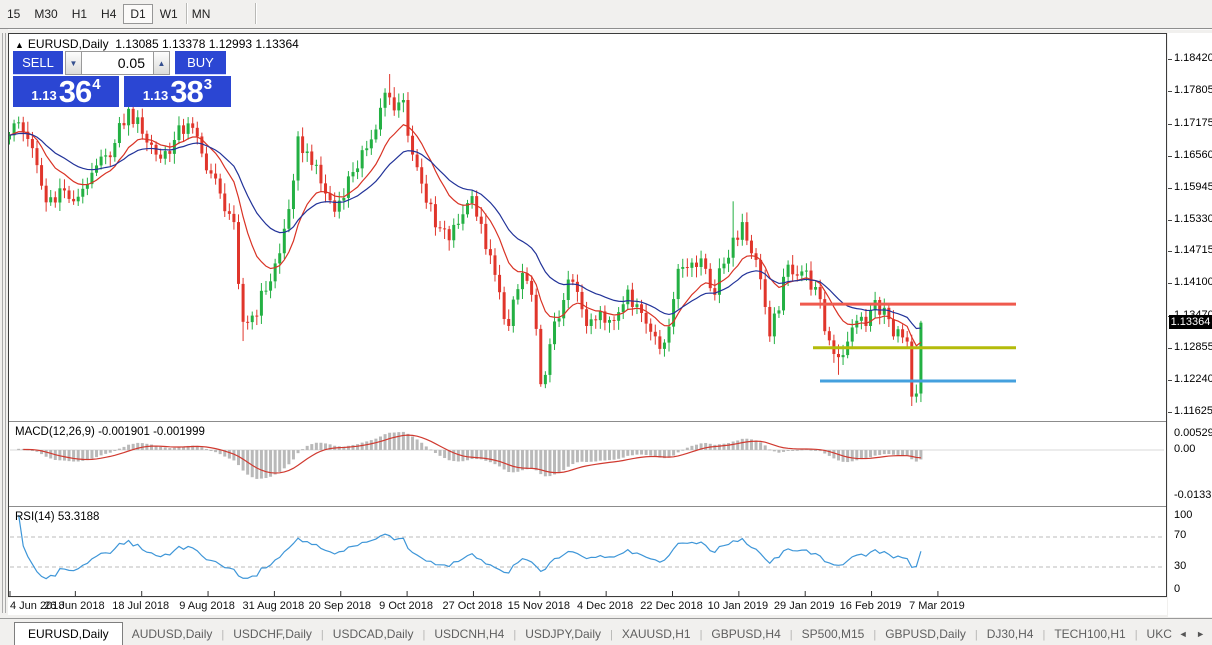 The width and height of the screenshot is (1212, 645). I want to click on date-tick-label: 29 Jan 2019, so click(804, 606).